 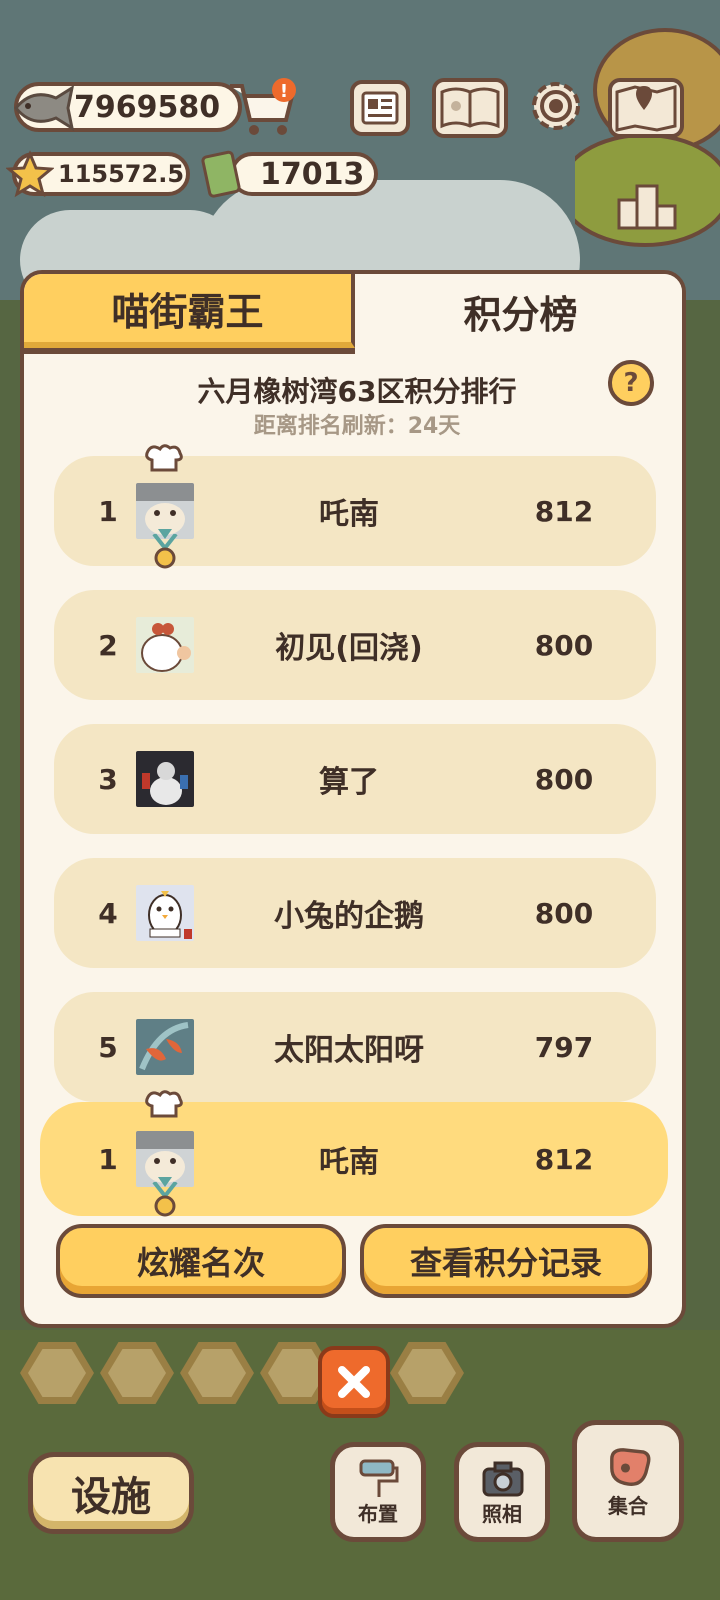 I want to click on leaderboard-podium-button, so click(x=647, y=204).